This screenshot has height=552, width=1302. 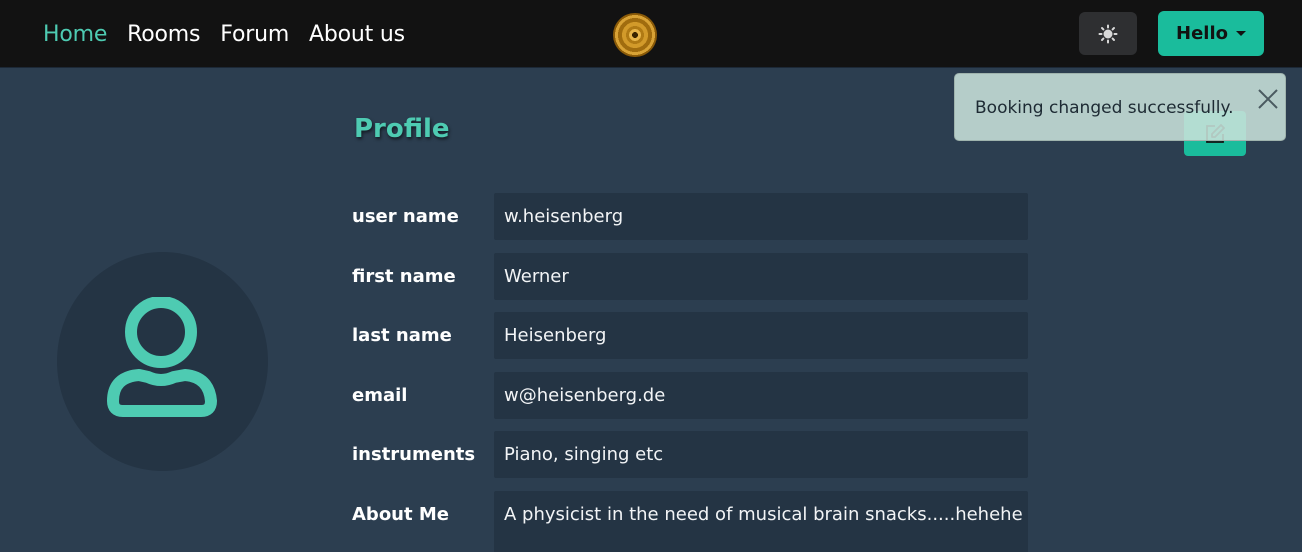 I want to click on field-label: instruments, so click(x=414, y=454).